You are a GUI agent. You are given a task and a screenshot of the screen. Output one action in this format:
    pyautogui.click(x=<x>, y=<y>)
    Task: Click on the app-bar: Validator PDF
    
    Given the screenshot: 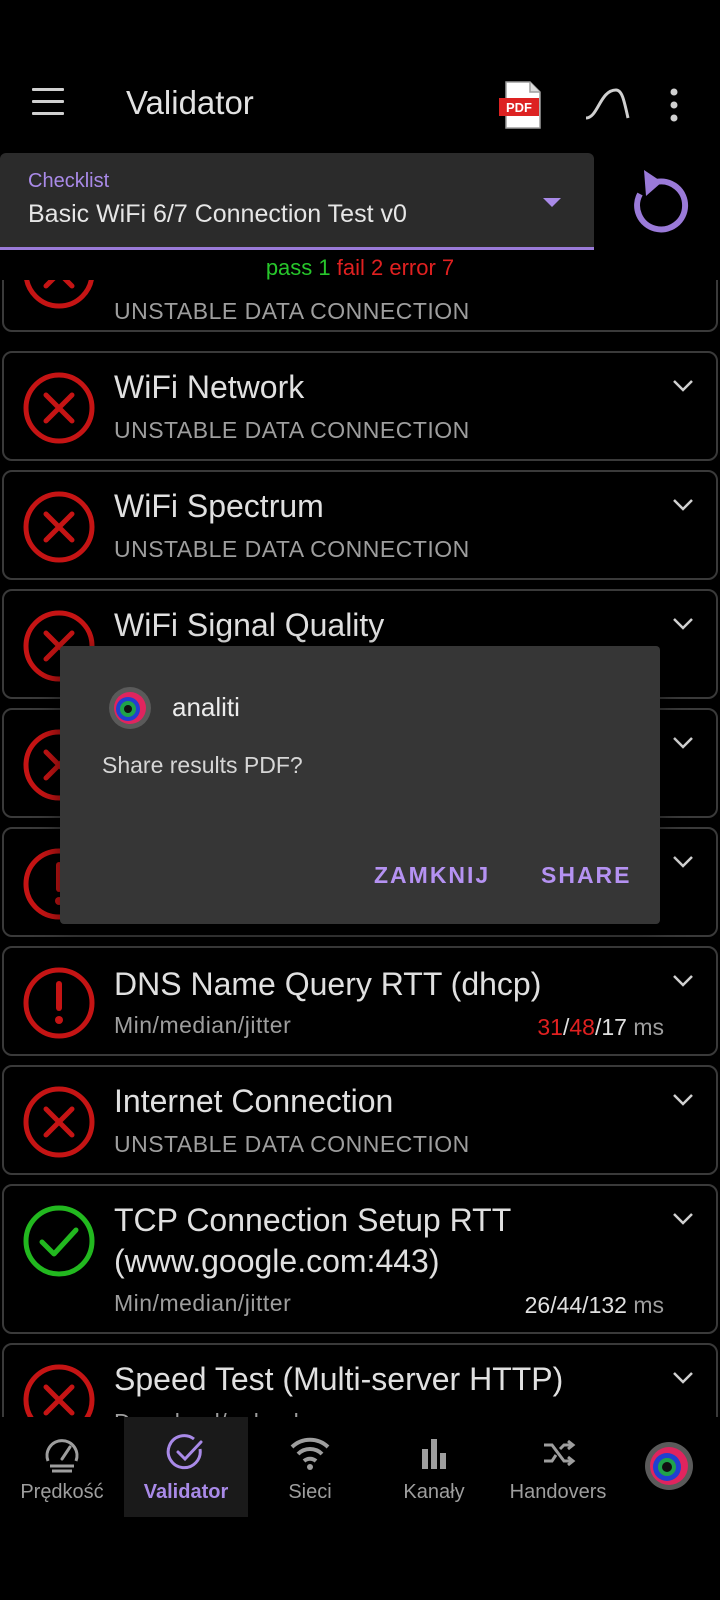 What is the action you would take?
    pyautogui.click(x=360, y=105)
    